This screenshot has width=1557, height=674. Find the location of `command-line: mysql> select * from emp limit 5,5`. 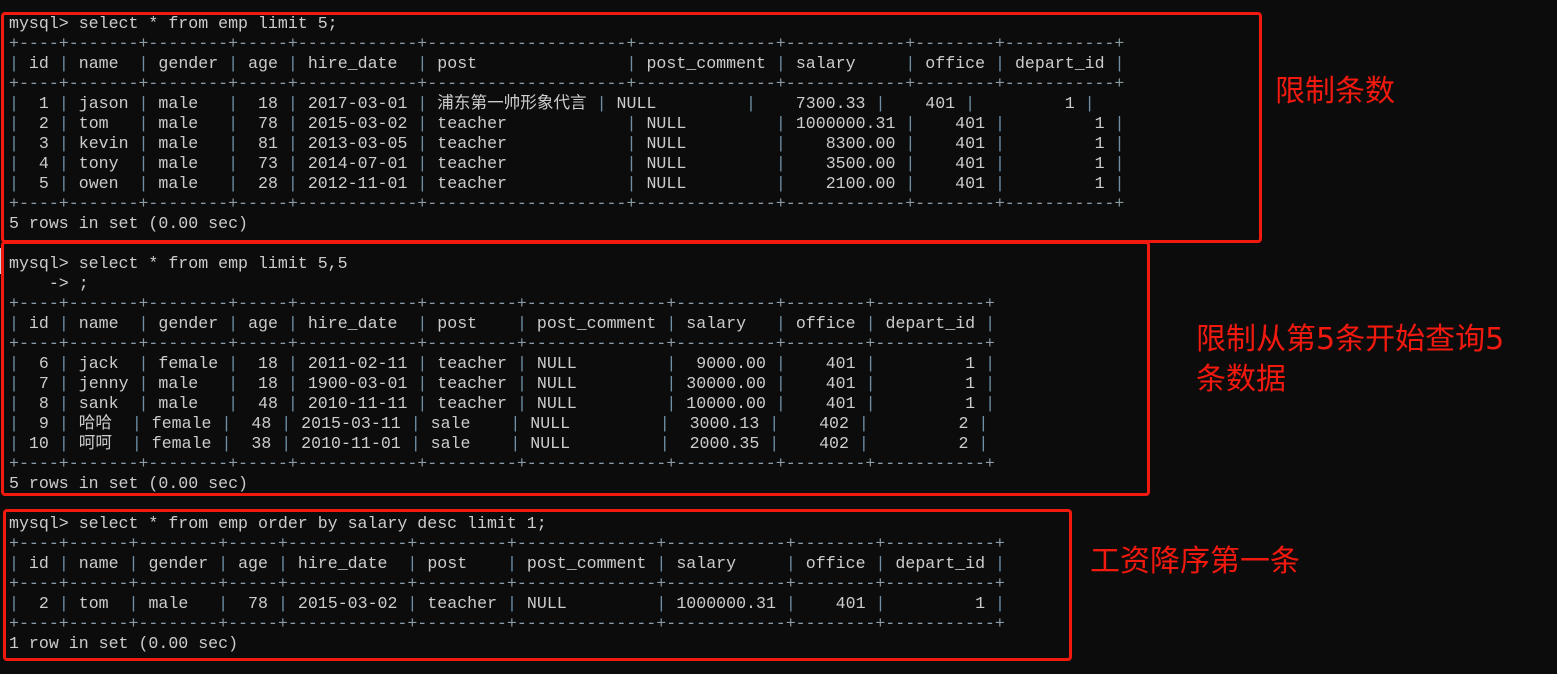

command-line: mysql> select * from emp limit 5,5 is located at coordinates (178, 263).